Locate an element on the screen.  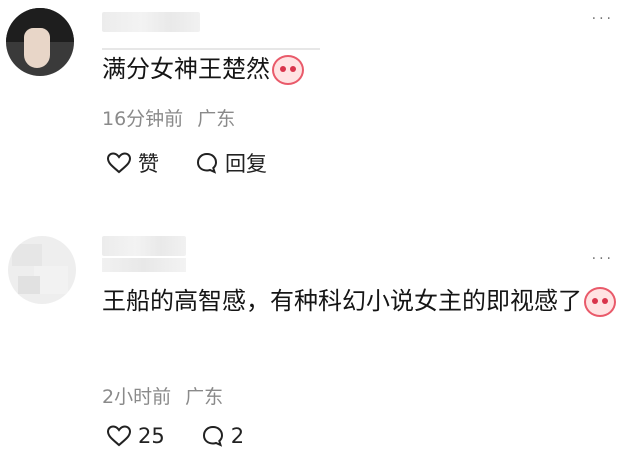
divider is located at coordinates (211, 49).